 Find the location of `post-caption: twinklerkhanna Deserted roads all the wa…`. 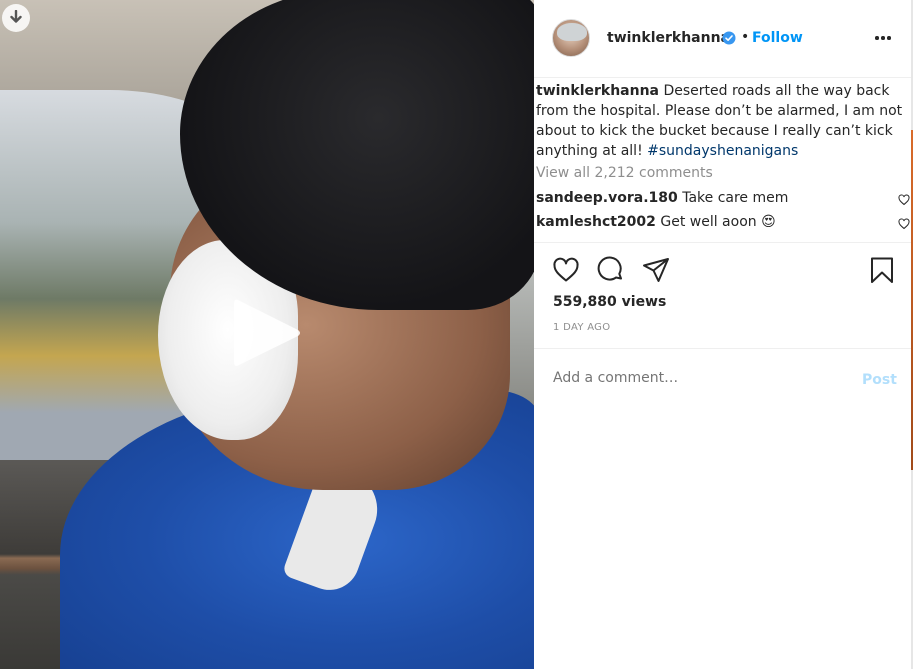

post-caption: twinklerkhanna Deserted roads all the wa… is located at coordinates (723, 121).